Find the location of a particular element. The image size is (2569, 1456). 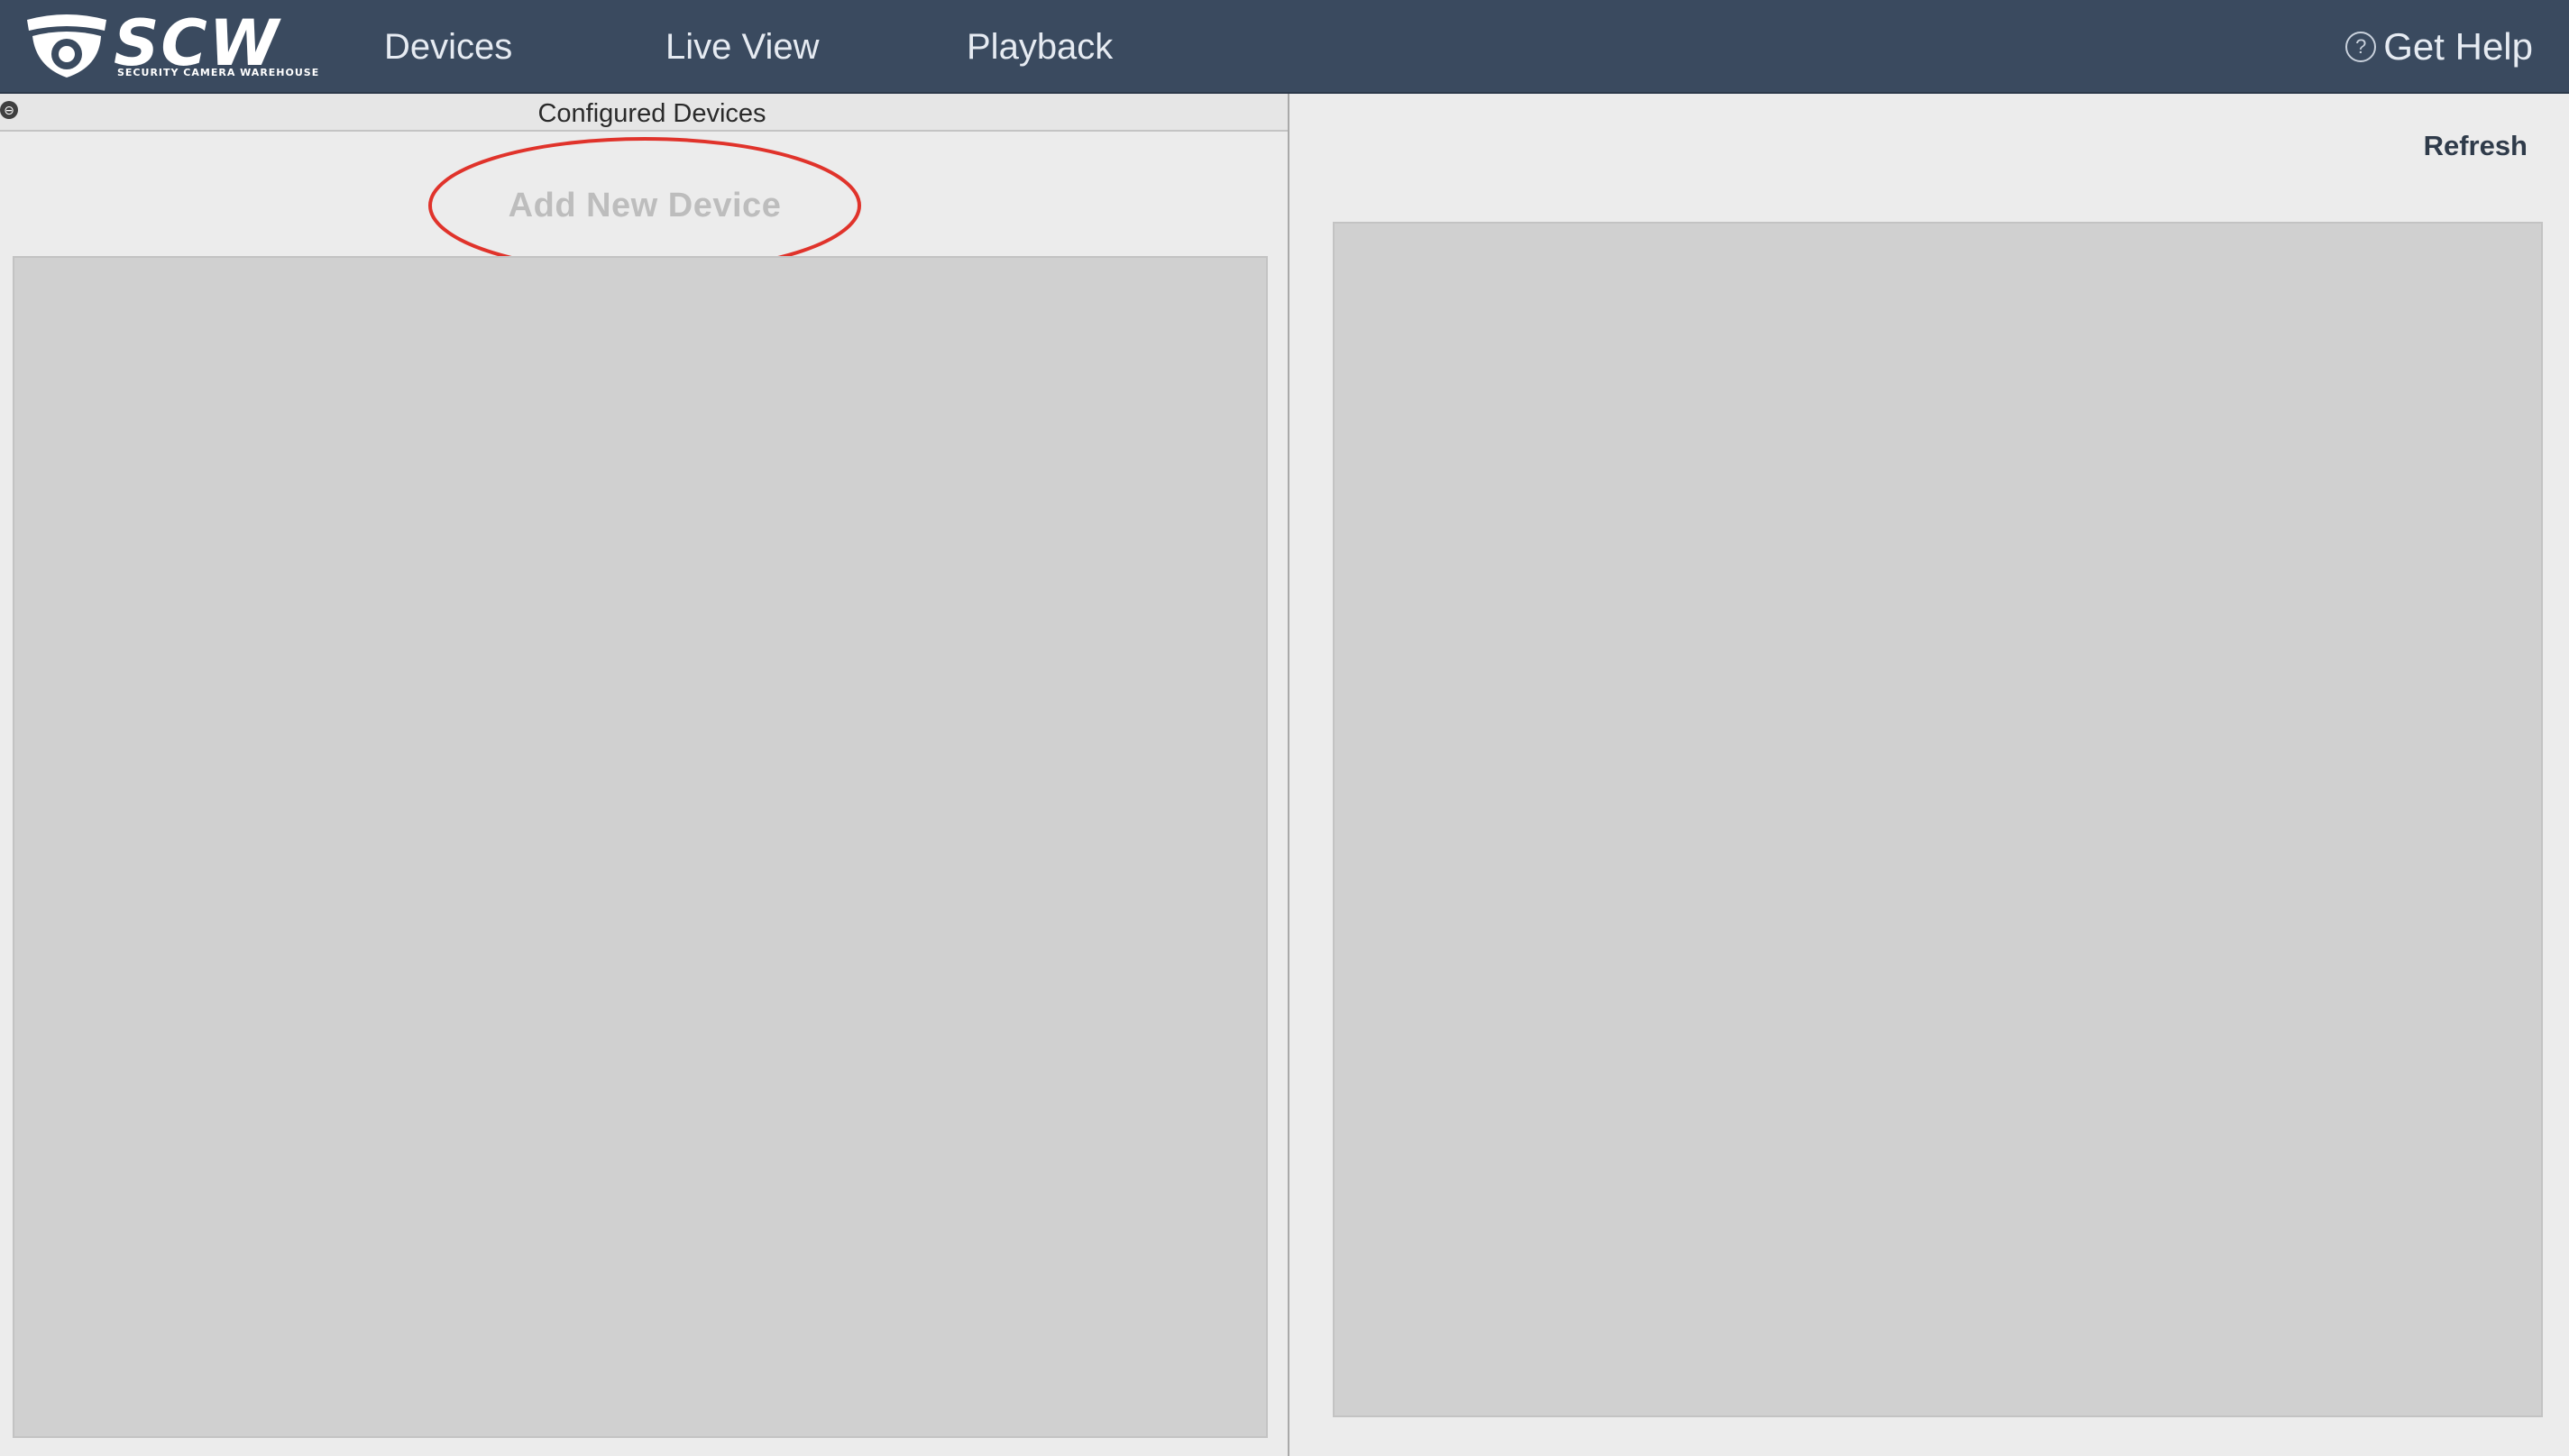

camera-dome-icon is located at coordinates (66, 46).